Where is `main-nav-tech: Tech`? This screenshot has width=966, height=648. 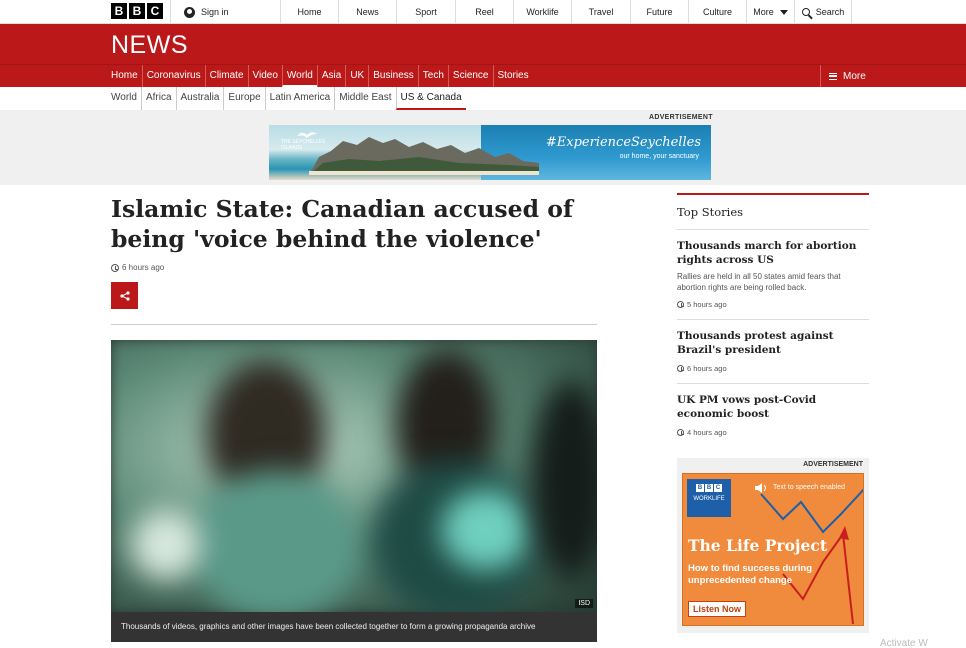 main-nav-tech: Tech is located at coordinates (432, 76).